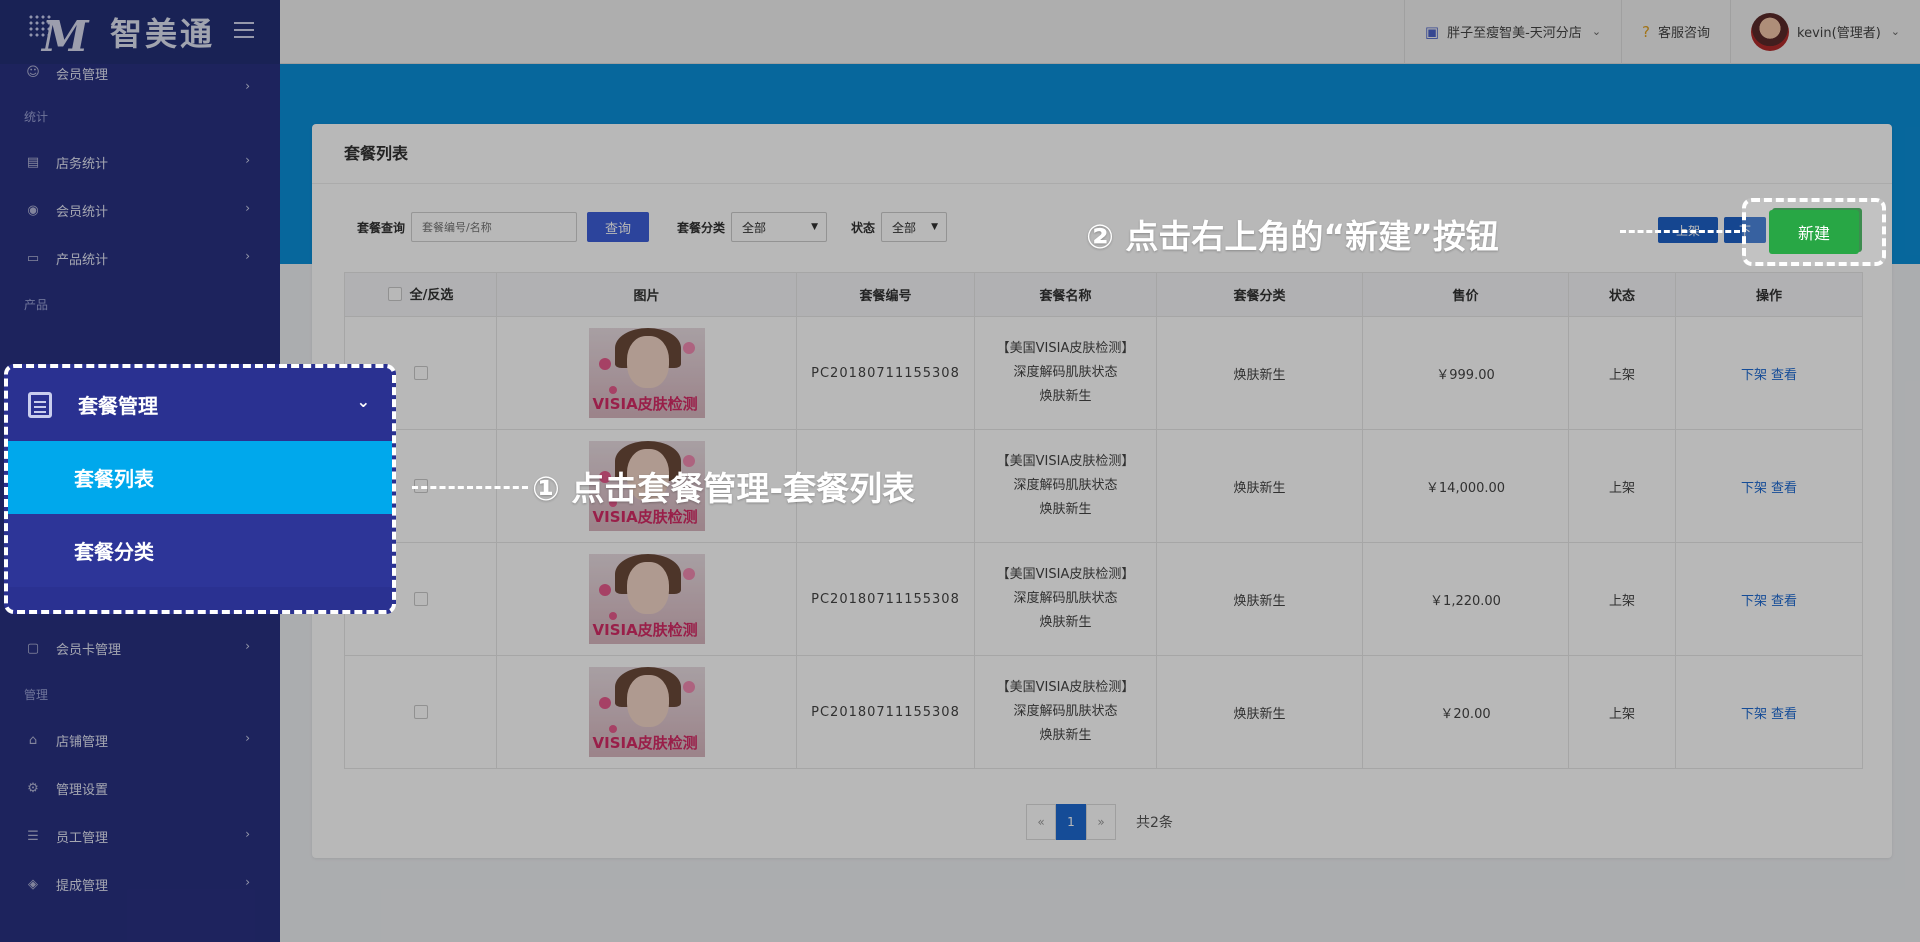 The height and width of the screenshot is (942, 1920). Describe the element at coordinates (244, 30) in the screenshot. I see `menu-toggle-icon` at that location.